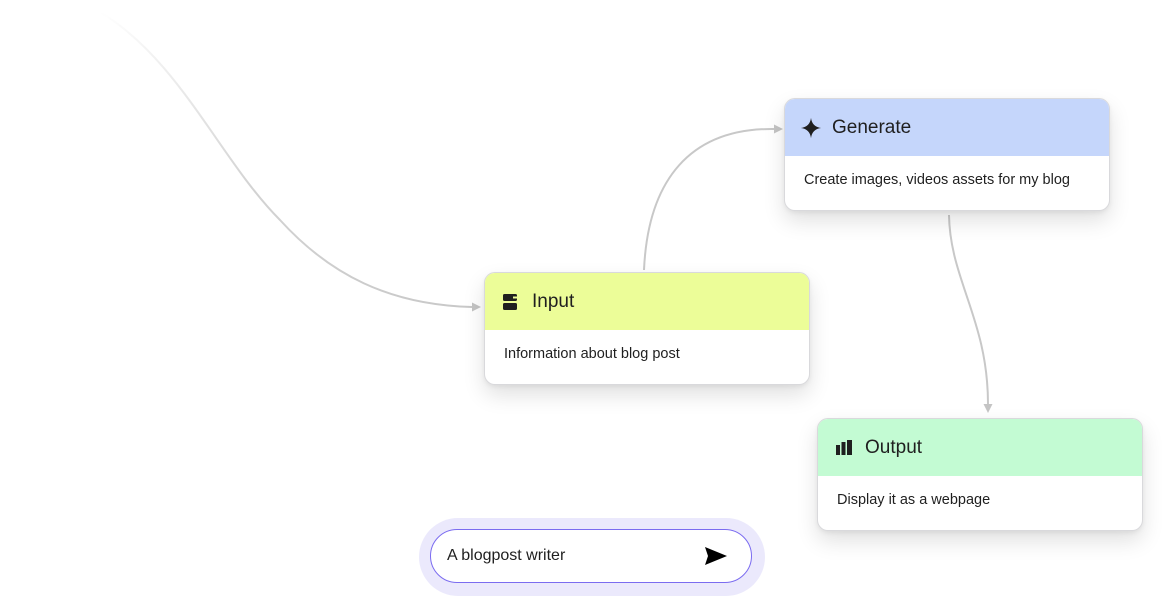 This screenshot has height=597, width=1175. Describe the element at coordinates (894, 447) in the screenshot. I see `output-node-title: Output` at that location.